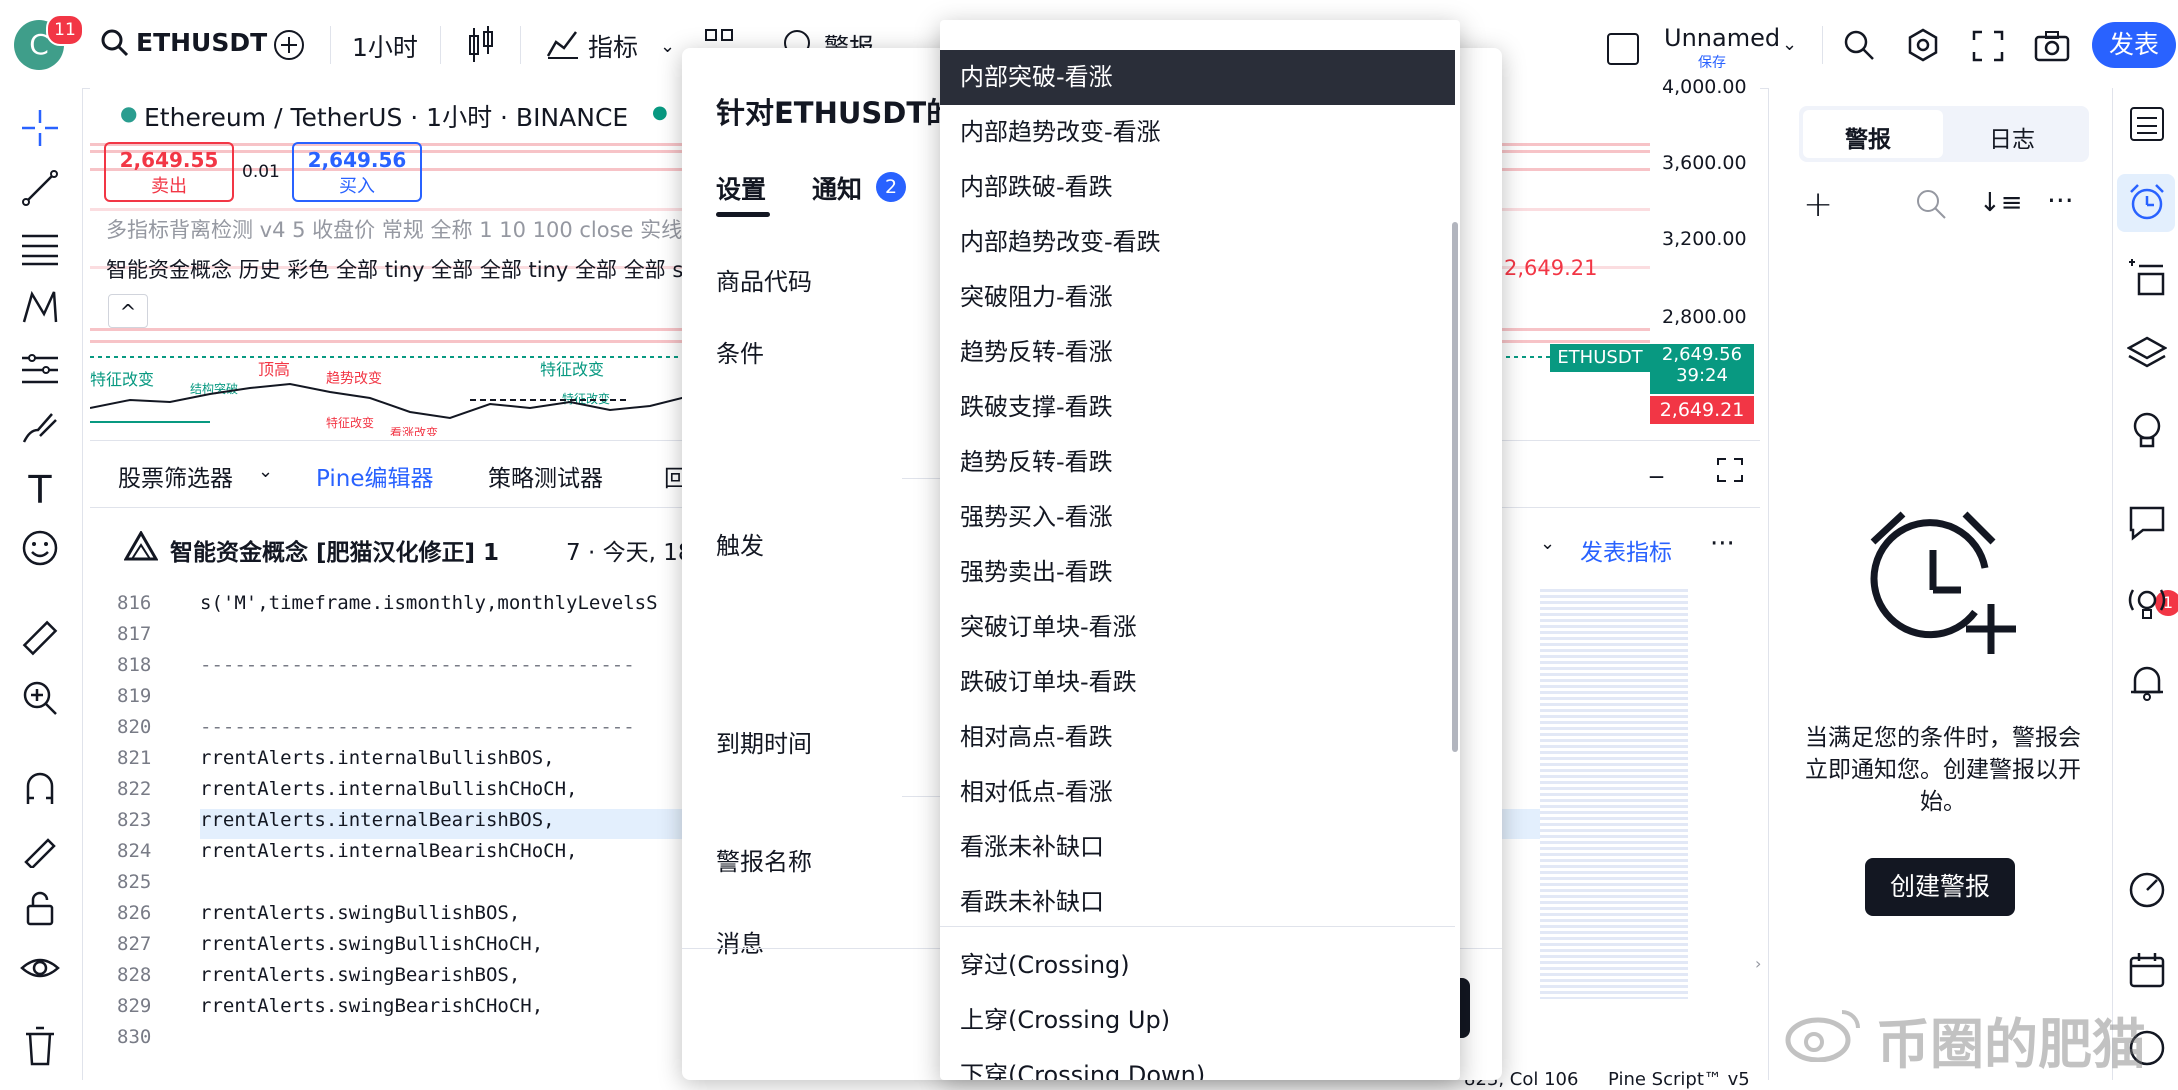 Image resolution: width=2178 pixels, height=1090 pixels. Describe the element at coordinates (2147, 602) in the screenshot. I see `broadcast-icon` at that location.